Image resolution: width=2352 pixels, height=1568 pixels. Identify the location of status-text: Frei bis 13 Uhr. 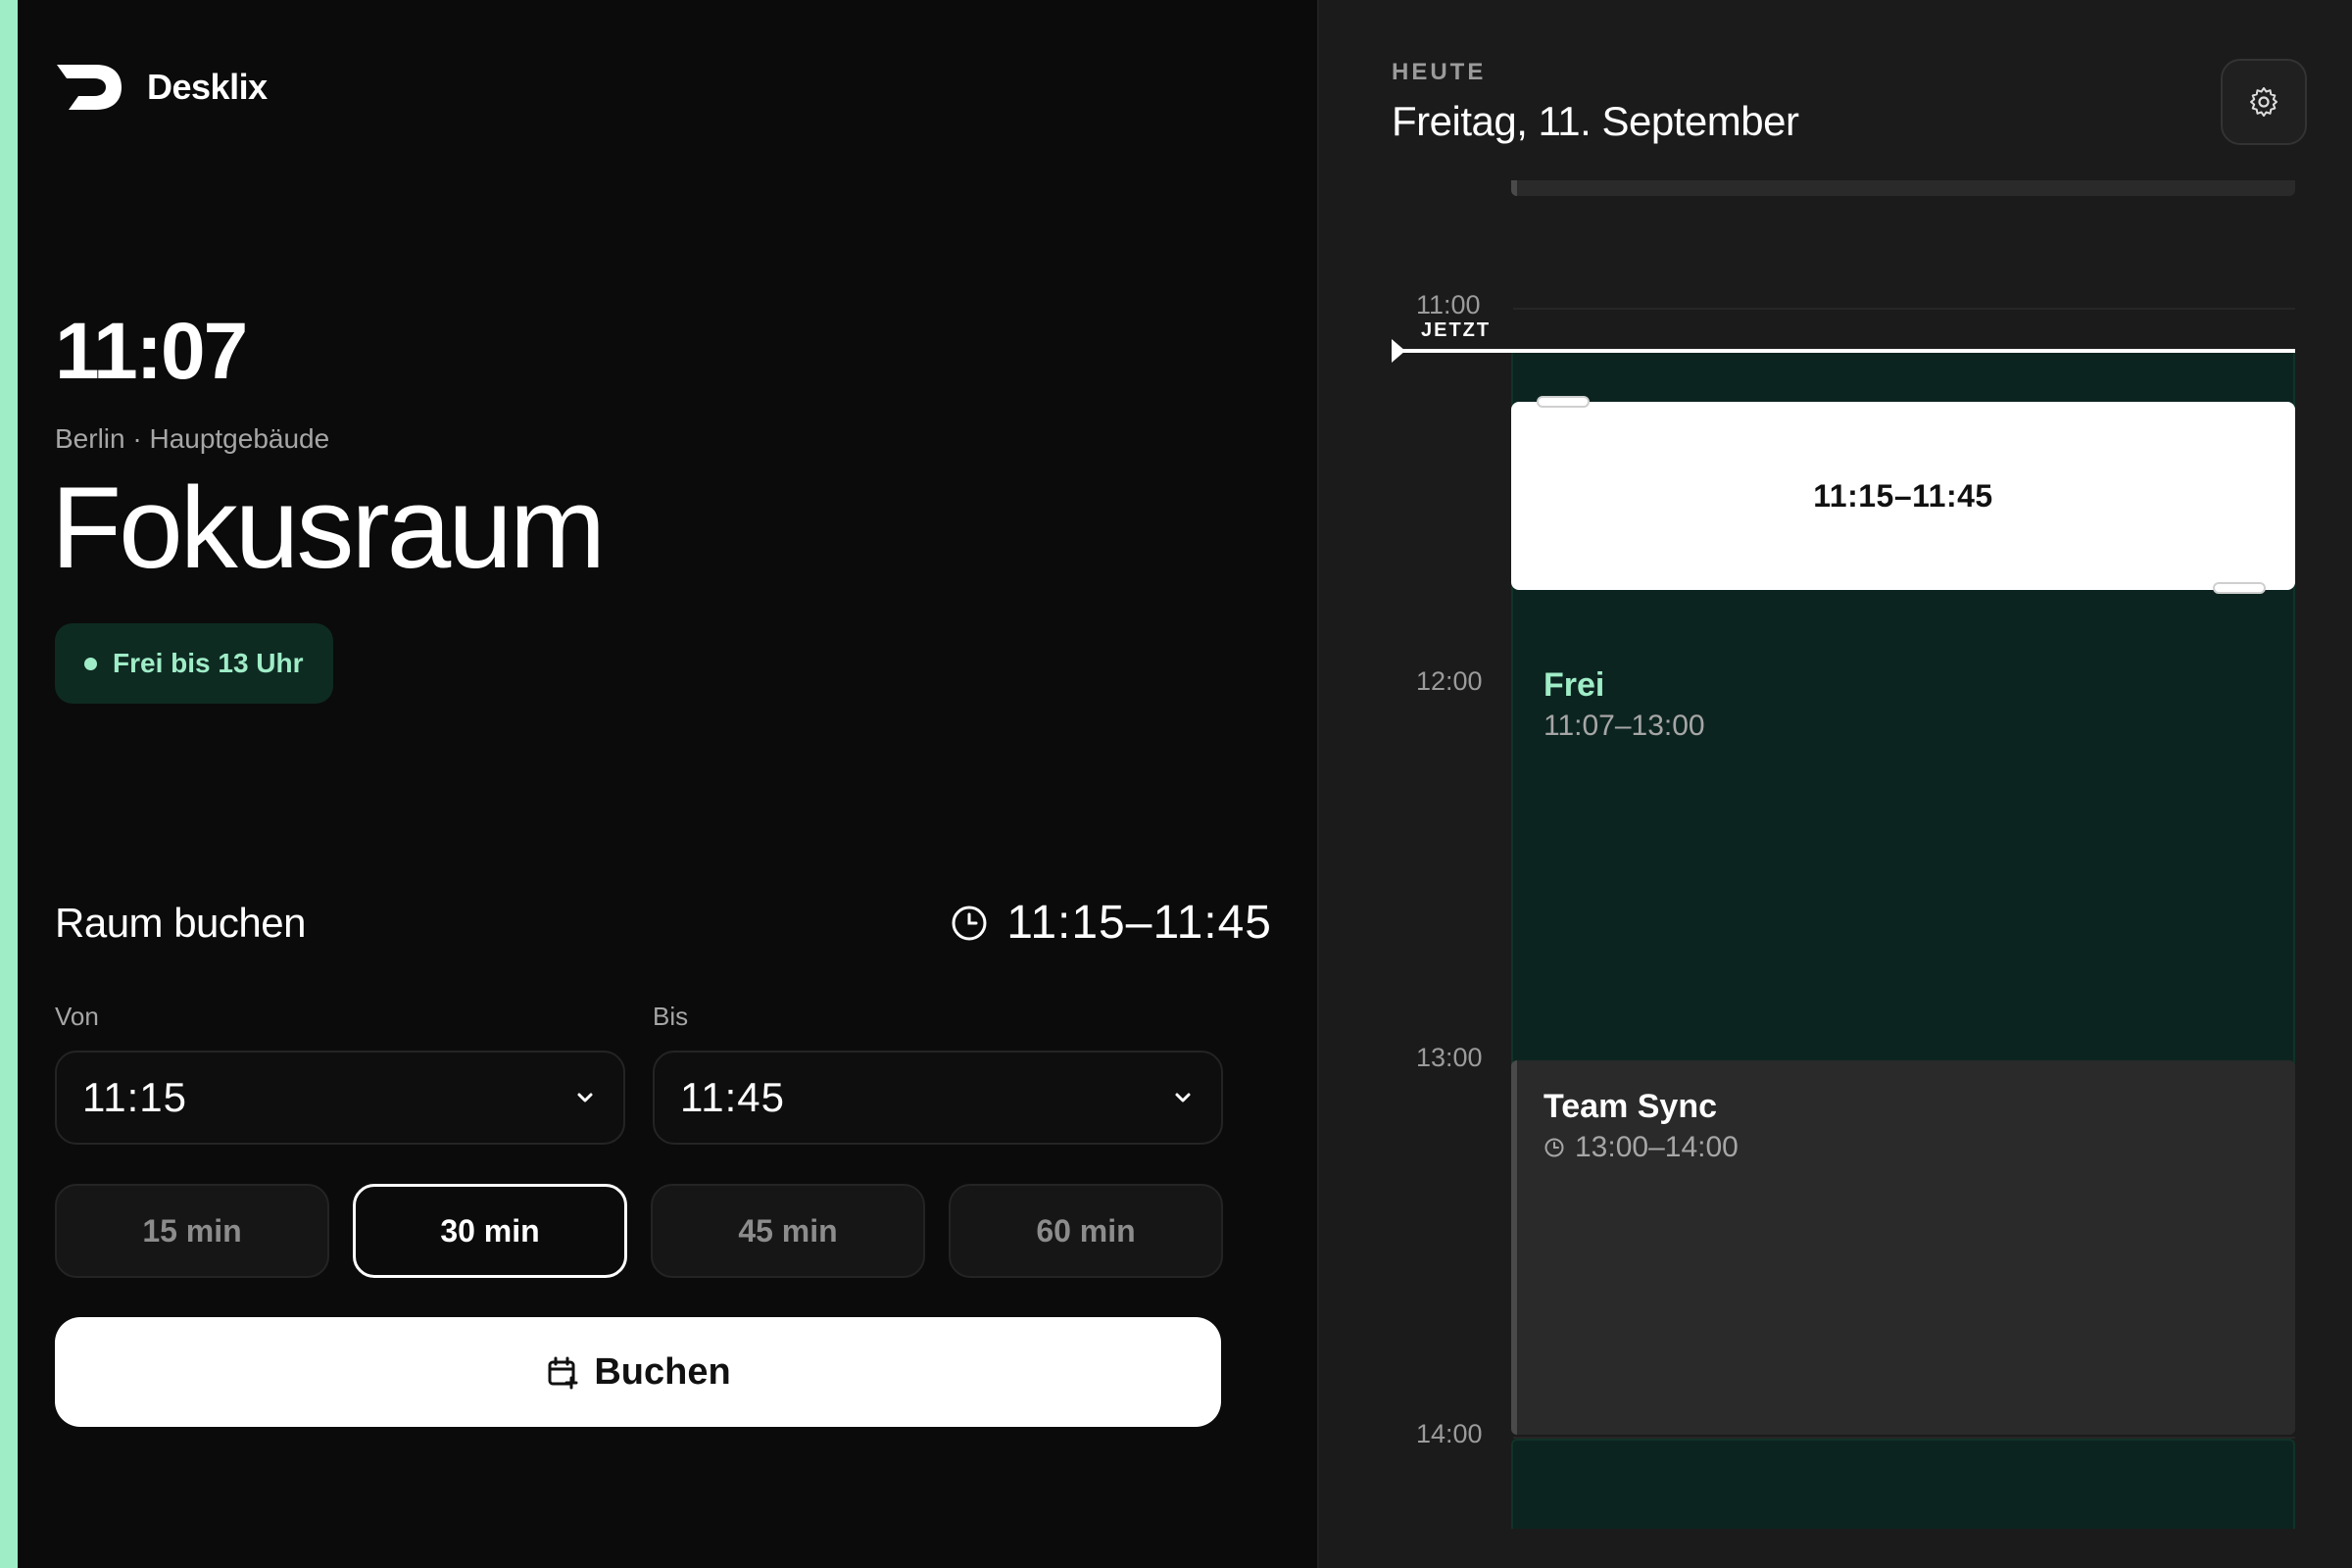
(208, 663).